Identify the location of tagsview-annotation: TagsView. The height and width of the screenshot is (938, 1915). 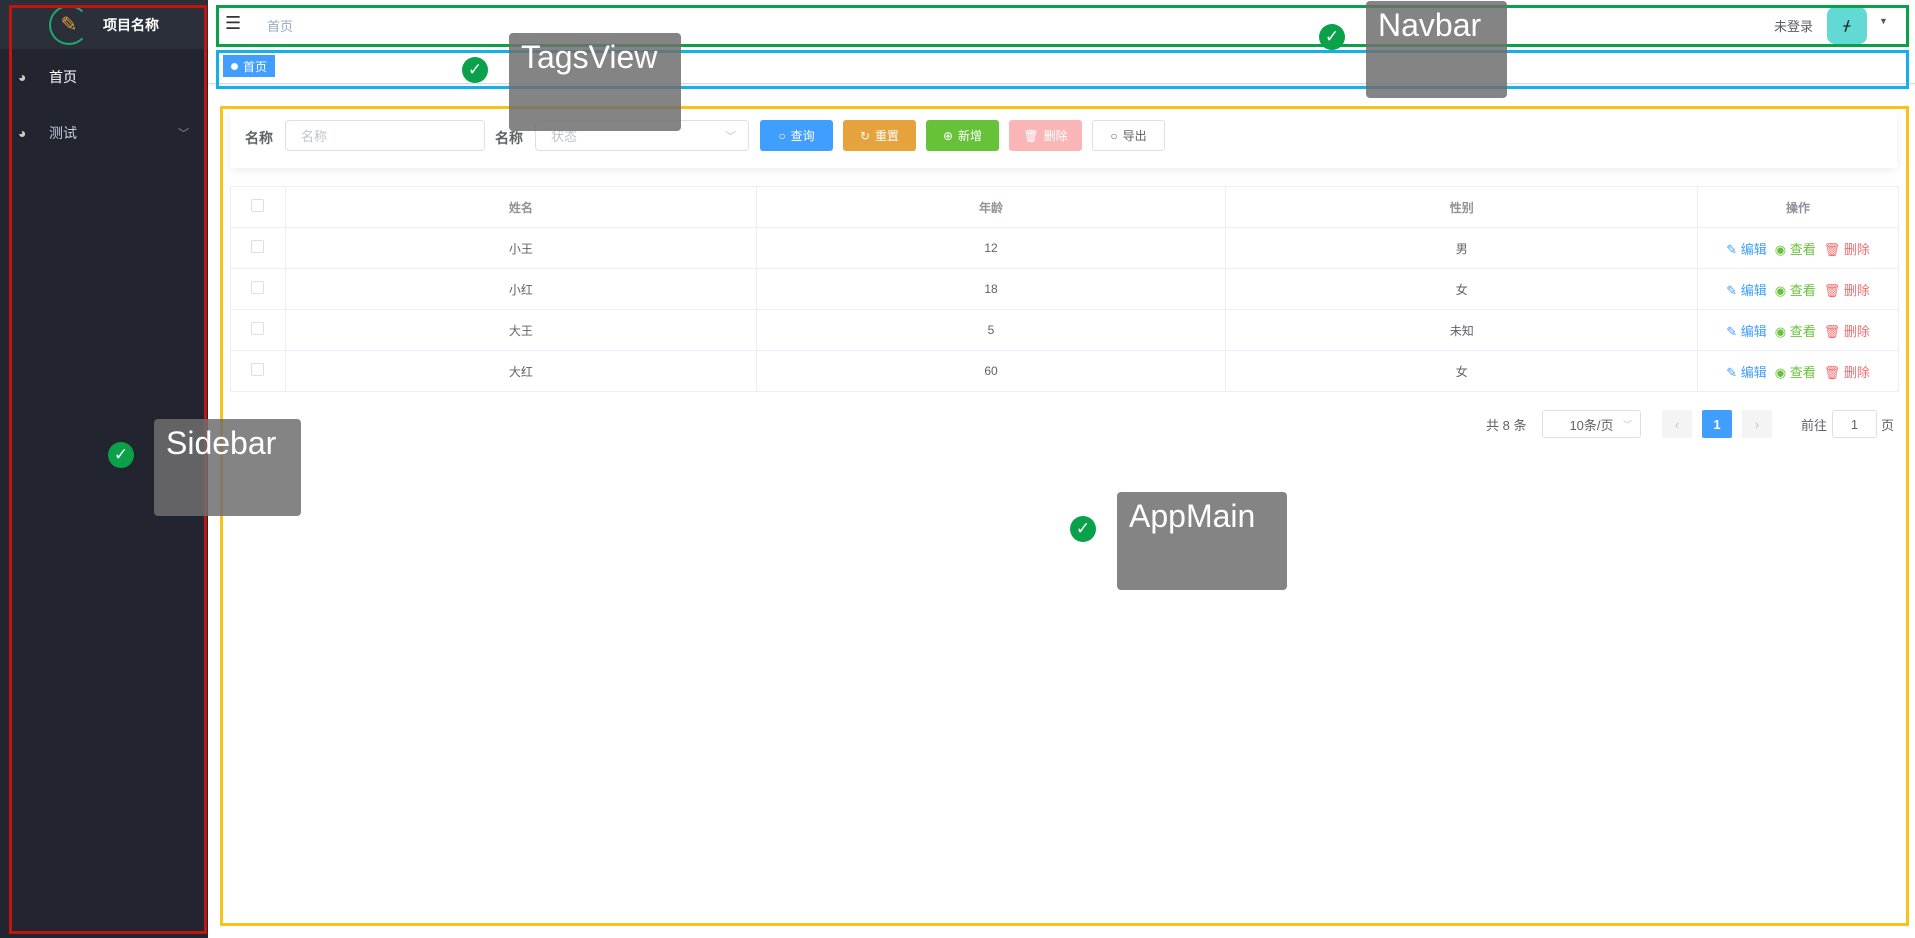
(595, 82).